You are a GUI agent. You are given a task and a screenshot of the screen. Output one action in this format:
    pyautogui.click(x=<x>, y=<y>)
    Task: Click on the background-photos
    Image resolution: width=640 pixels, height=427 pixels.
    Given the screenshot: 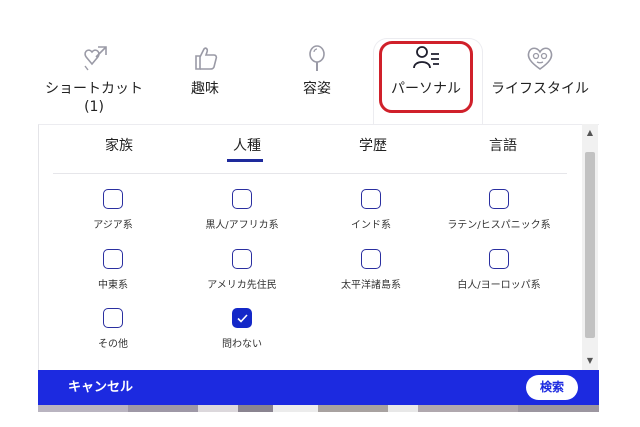 What is the action you would take?
    pyautogui.click(x=318, y=408)
    